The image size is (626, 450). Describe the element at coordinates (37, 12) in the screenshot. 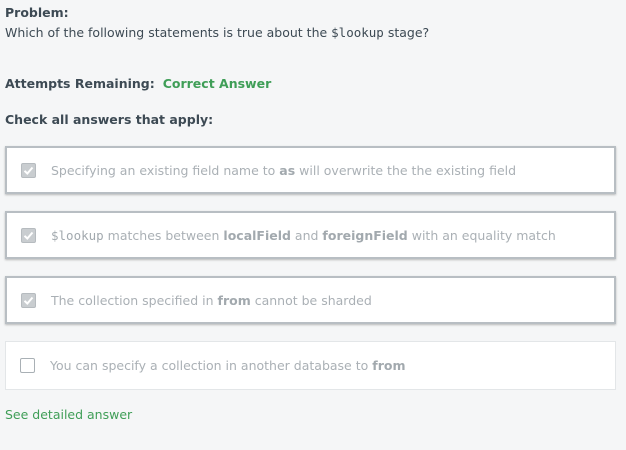

I see `problem-label: Problem:` at that location.